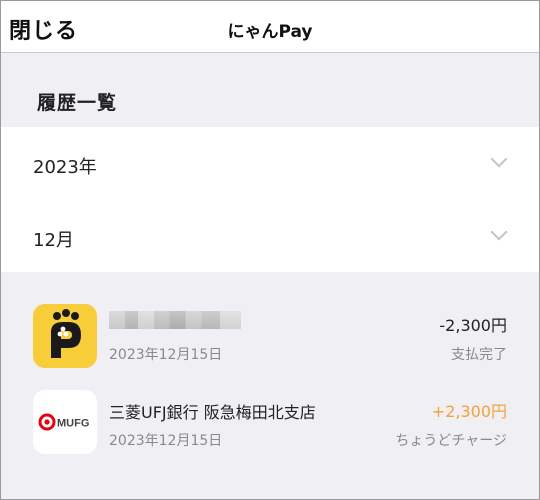 The width and height of the screenshot is (540, 500). I want to click on transaction-amount: -2,300円, so click(473, 325).